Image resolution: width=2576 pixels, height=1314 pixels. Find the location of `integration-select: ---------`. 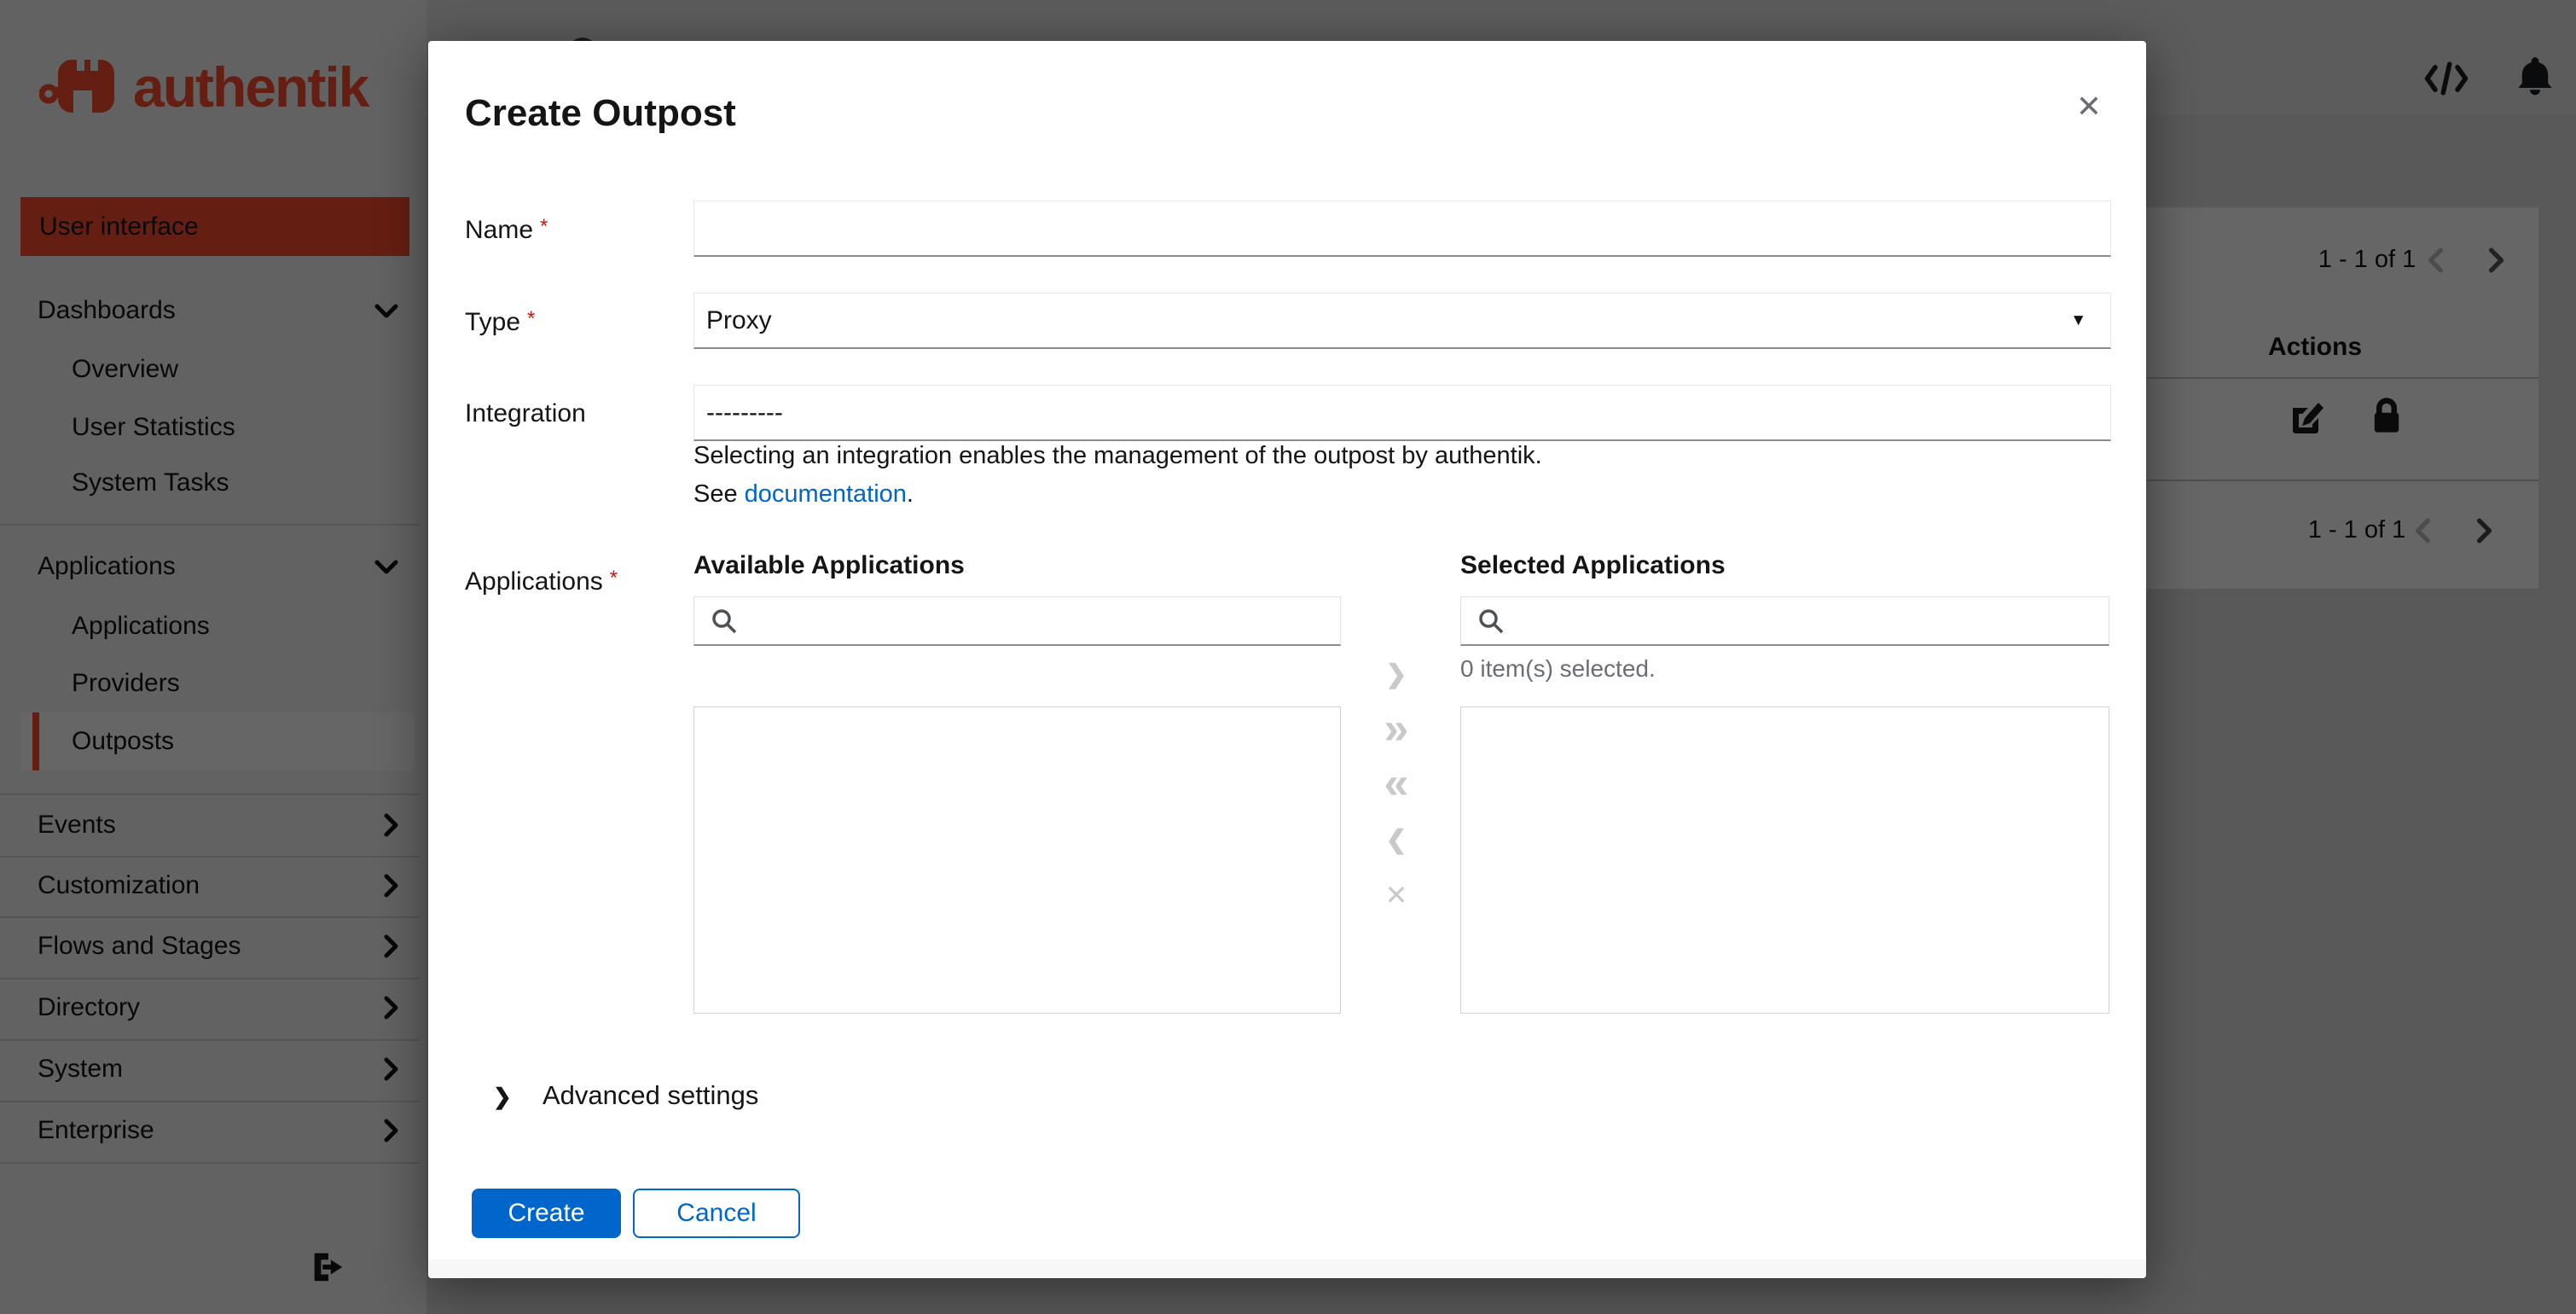

integration-select: --------- is located at coordinates (1402, 413).